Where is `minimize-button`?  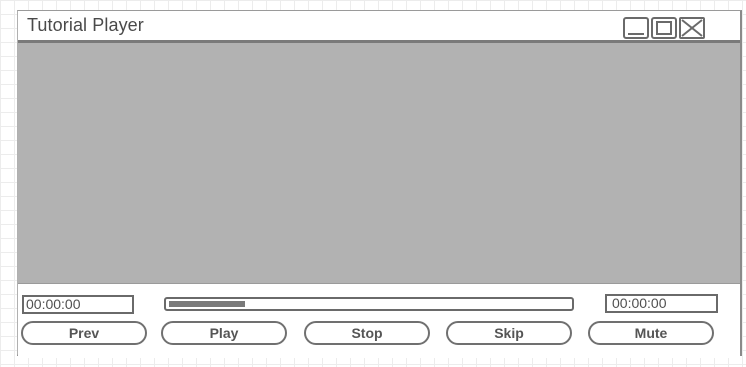
minimize-button is located at coordinates (636, 28).